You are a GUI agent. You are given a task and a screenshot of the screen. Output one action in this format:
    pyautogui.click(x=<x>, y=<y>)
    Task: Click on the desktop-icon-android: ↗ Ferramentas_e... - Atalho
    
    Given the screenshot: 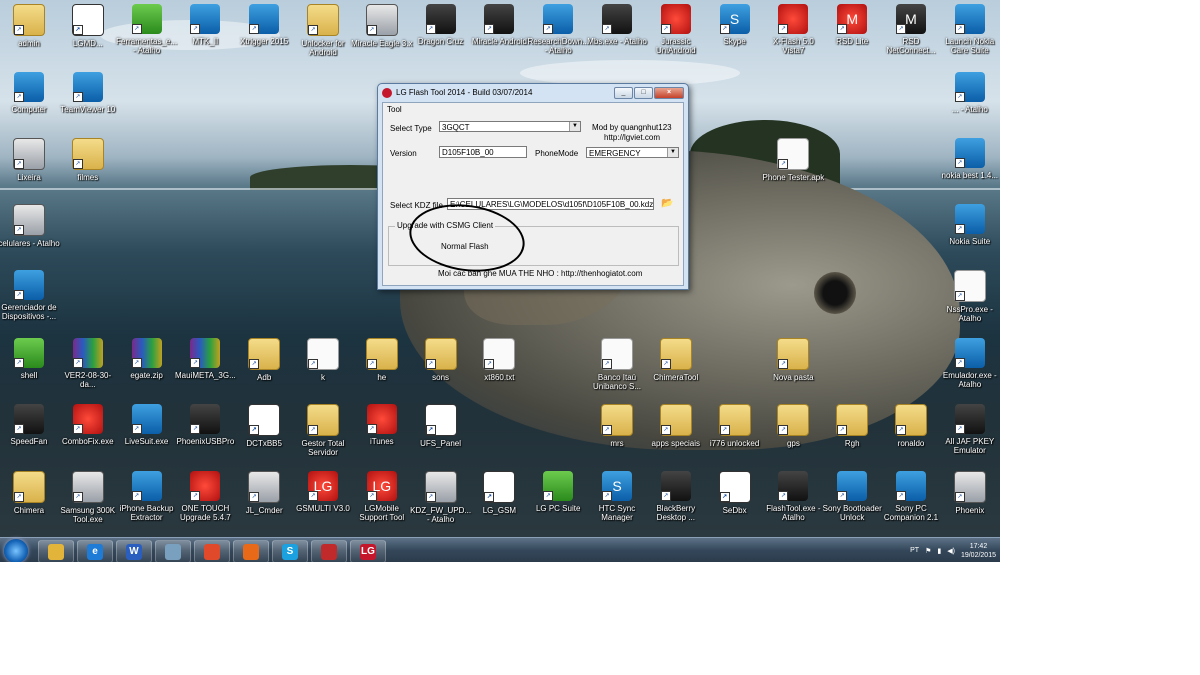 What is the action you would take?
    pyautogui.click(x=147, y=29)
    